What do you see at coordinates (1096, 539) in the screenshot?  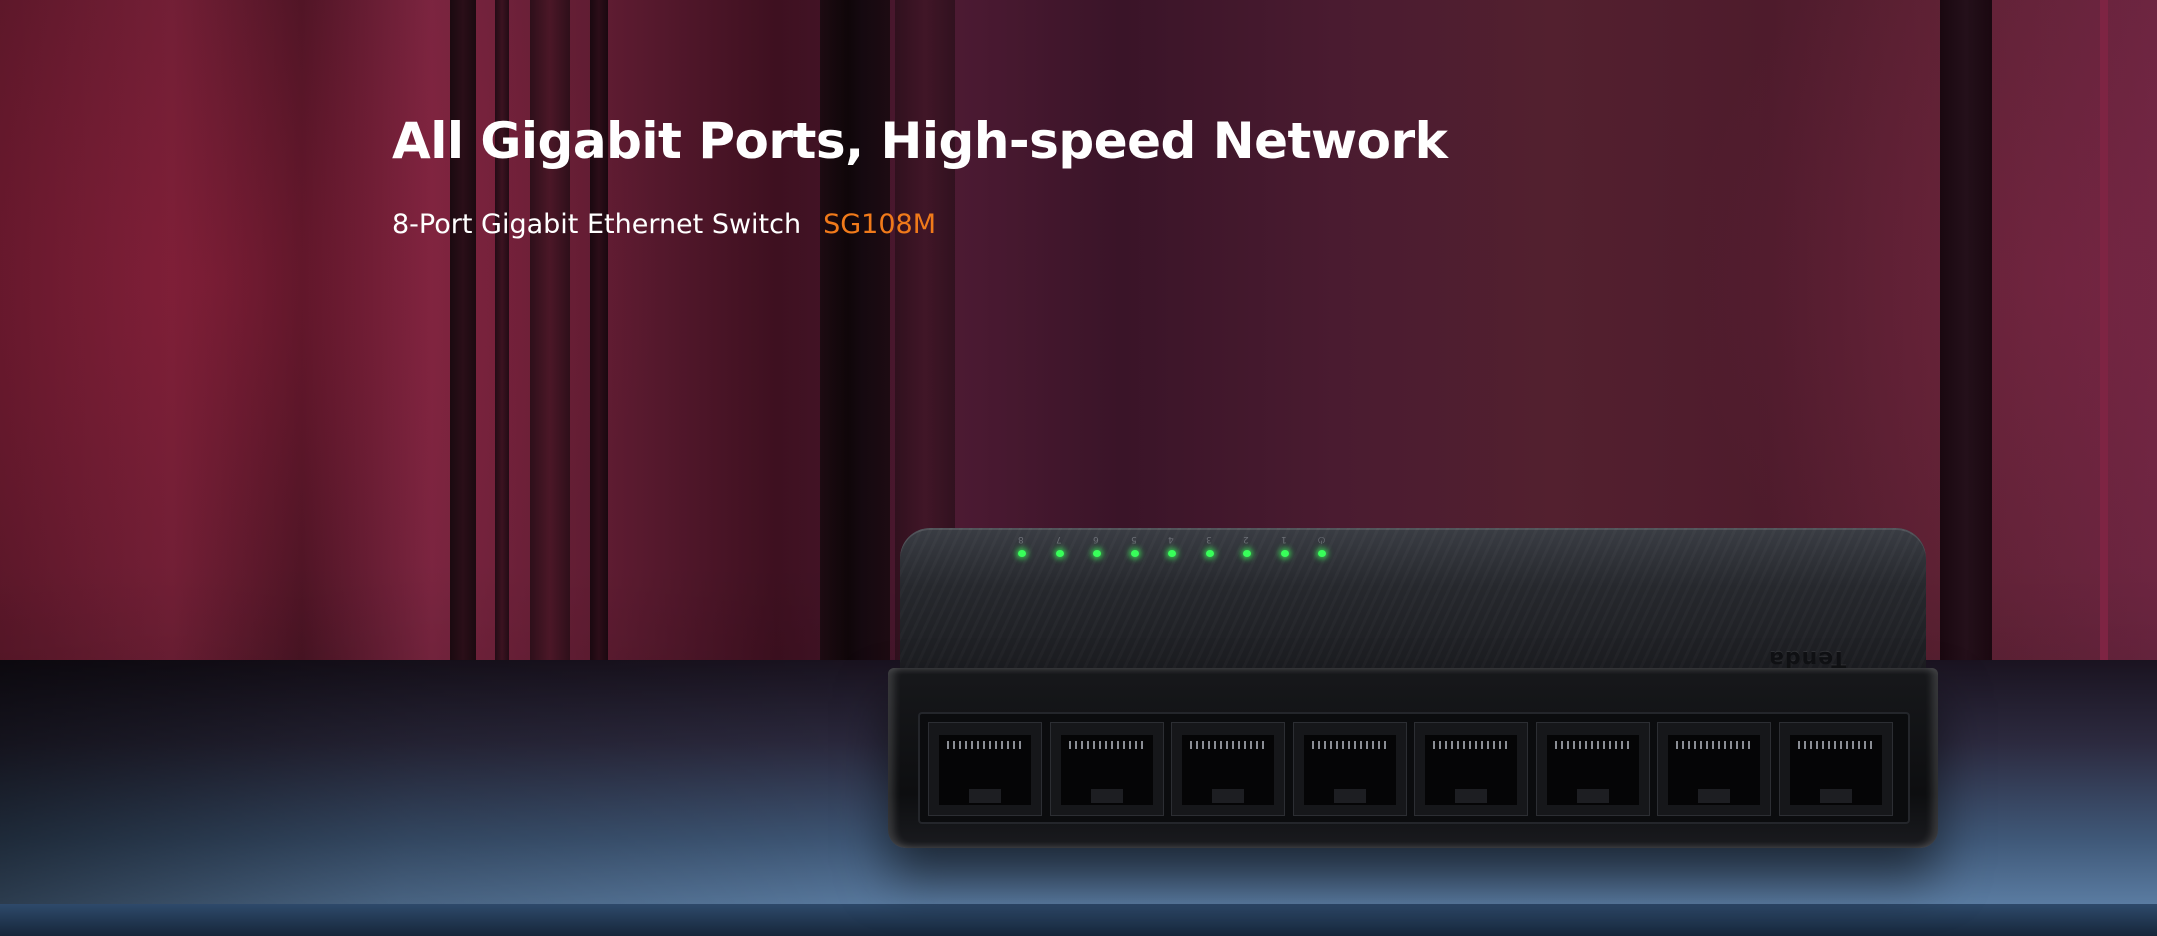 I see `led-label: 6` at bounding box center [1096, 539].